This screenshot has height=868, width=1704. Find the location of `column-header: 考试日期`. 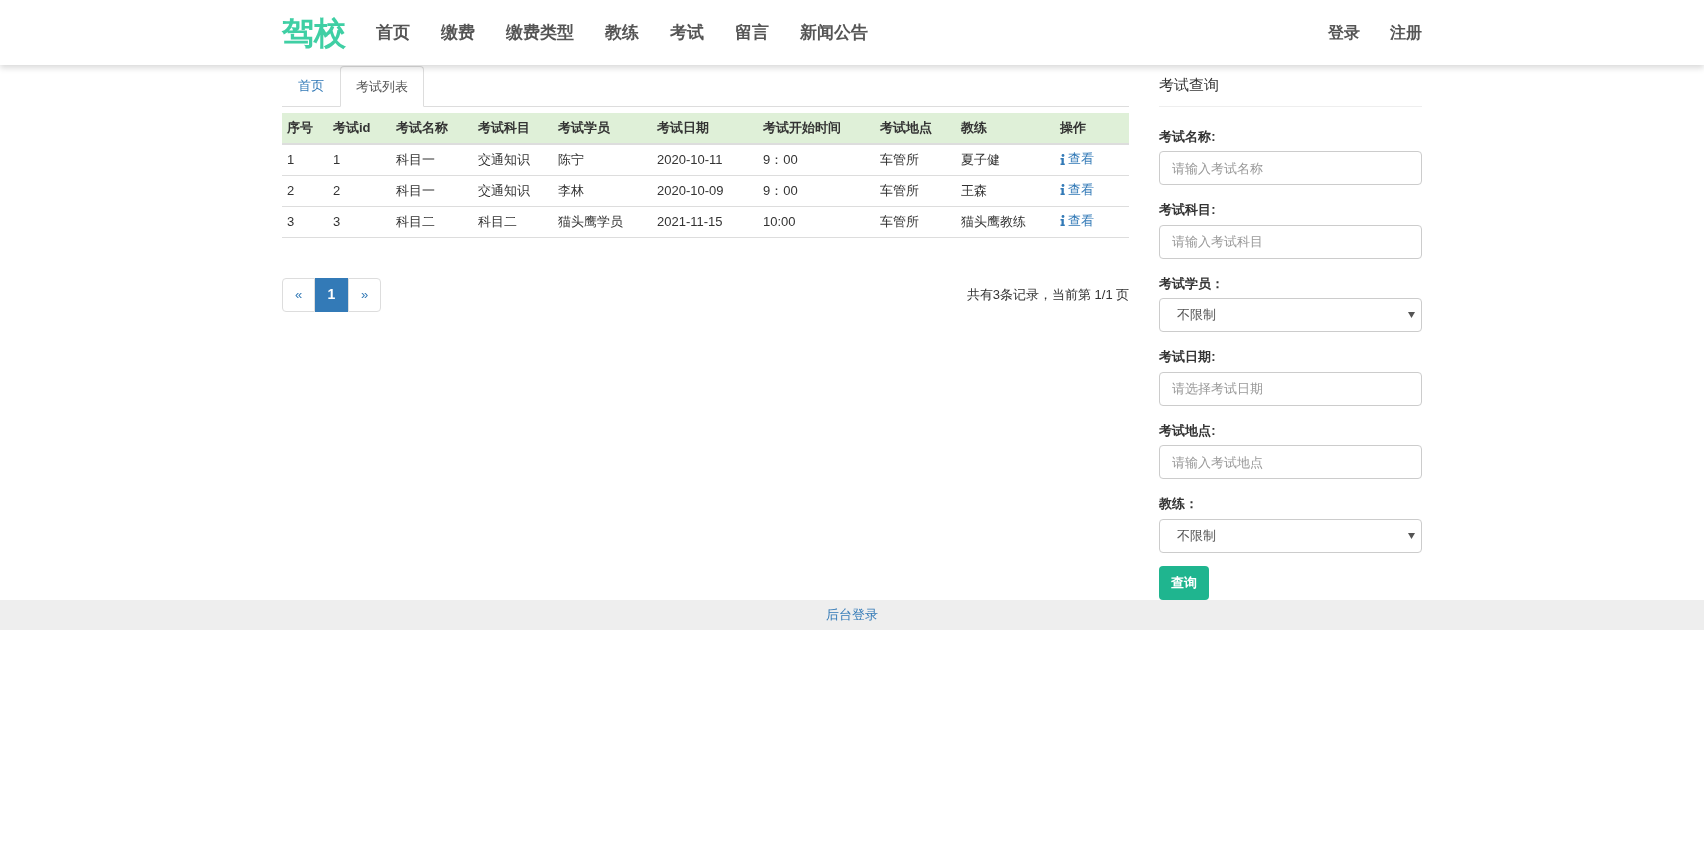

column-header: 考试日期 is located at coordinates (705, 128).